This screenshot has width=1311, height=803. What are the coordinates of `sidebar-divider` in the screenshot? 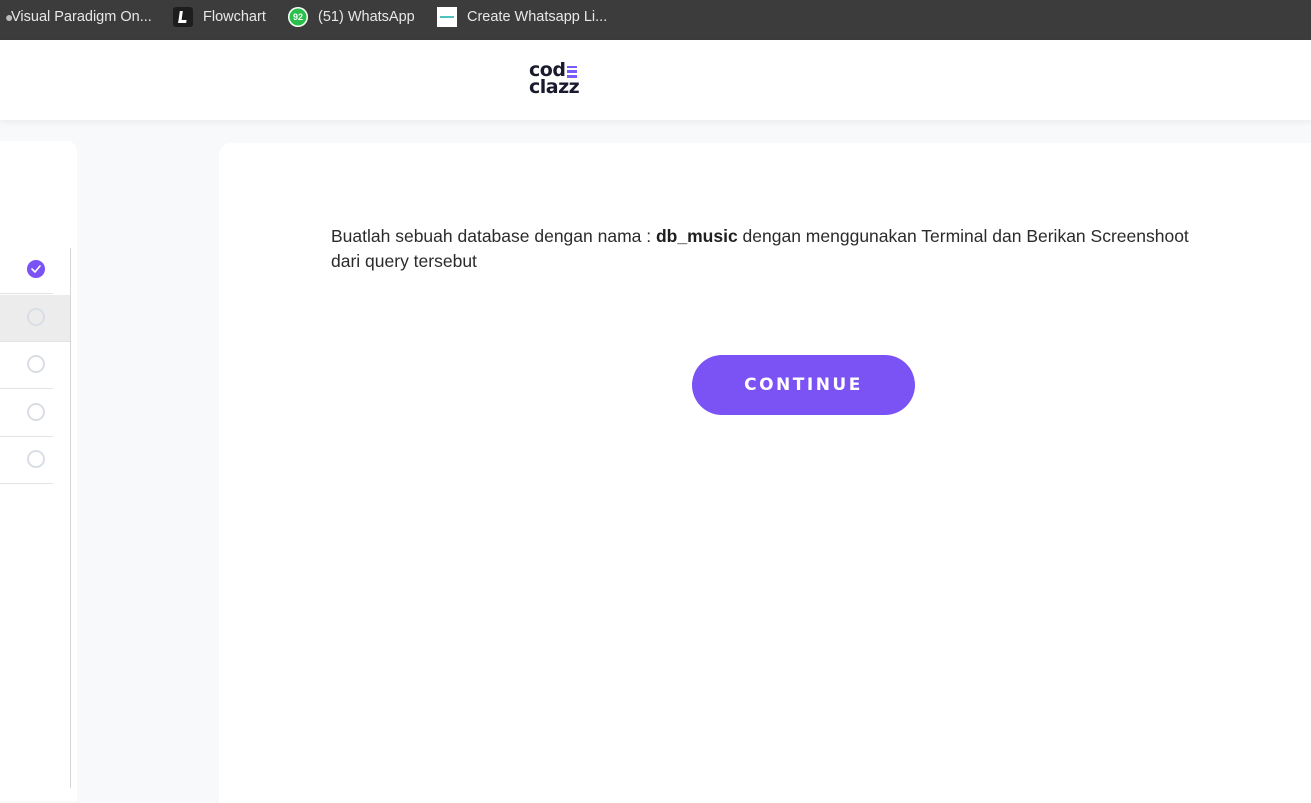 It's located at (70, 518).